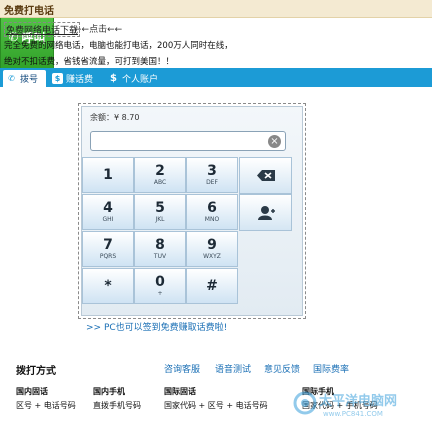 The image size is (432, 429). I want to click on backspace-icon, so click(265, 175).